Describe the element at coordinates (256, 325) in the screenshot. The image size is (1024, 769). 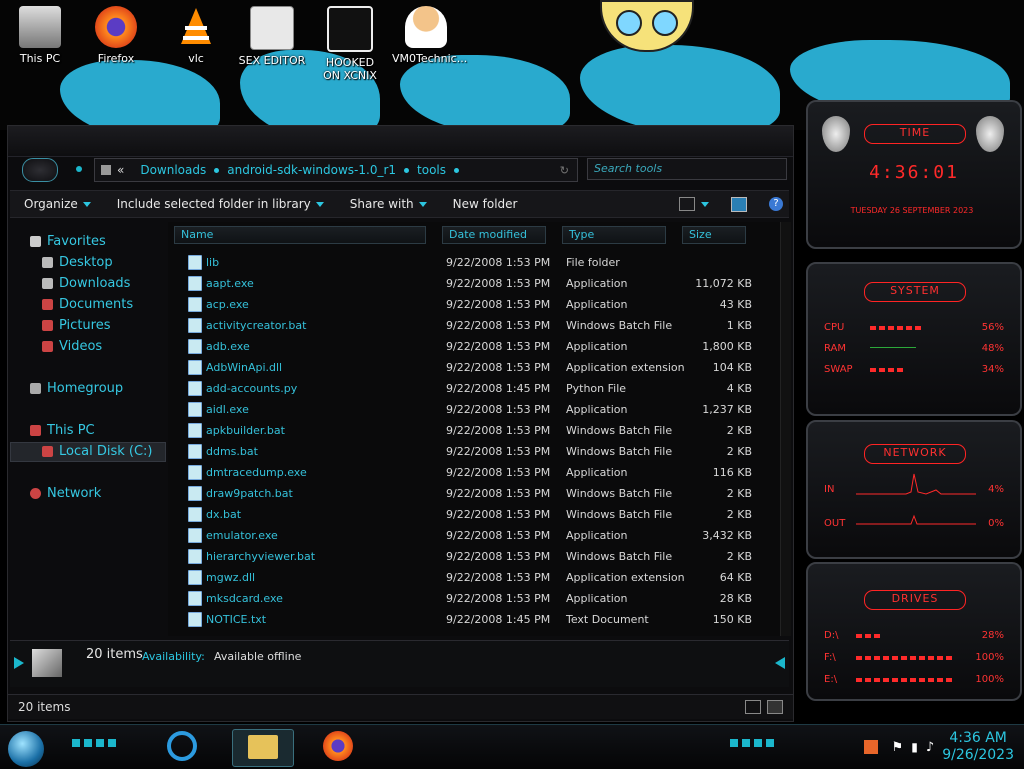
I see `file-name: activitycreator.bat` at that location.